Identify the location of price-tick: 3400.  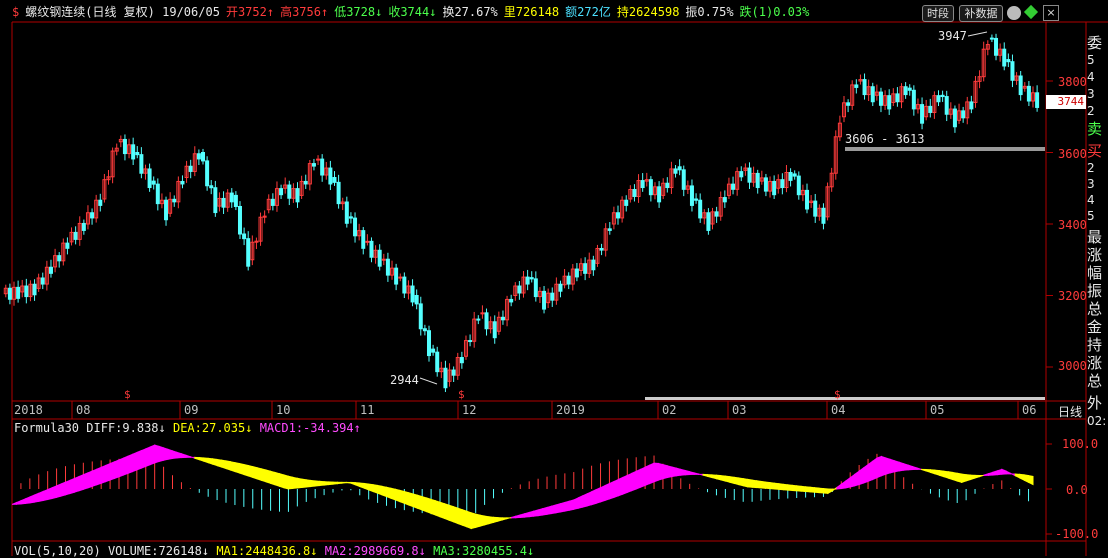
(1072, 225).